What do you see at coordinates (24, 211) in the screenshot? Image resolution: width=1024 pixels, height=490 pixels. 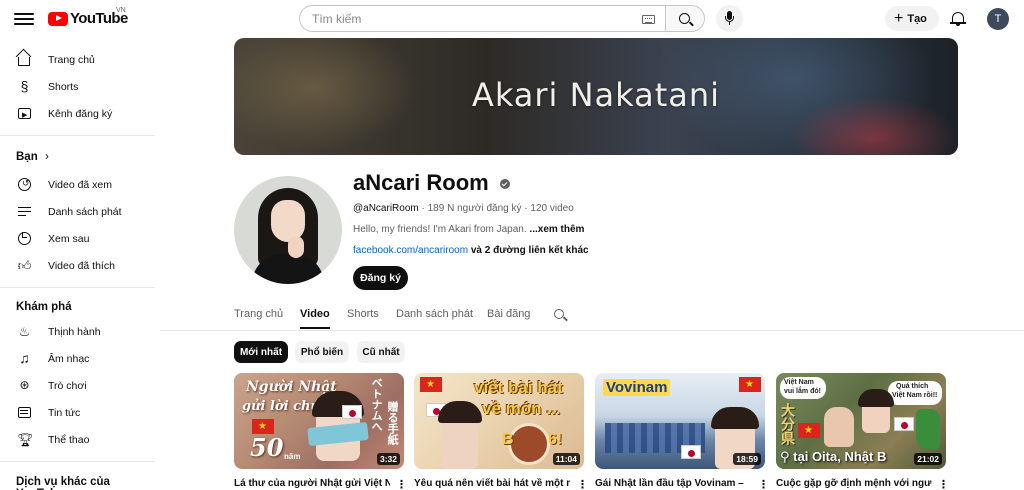 I see `playlists-icon` at bounding box center [24, 211].